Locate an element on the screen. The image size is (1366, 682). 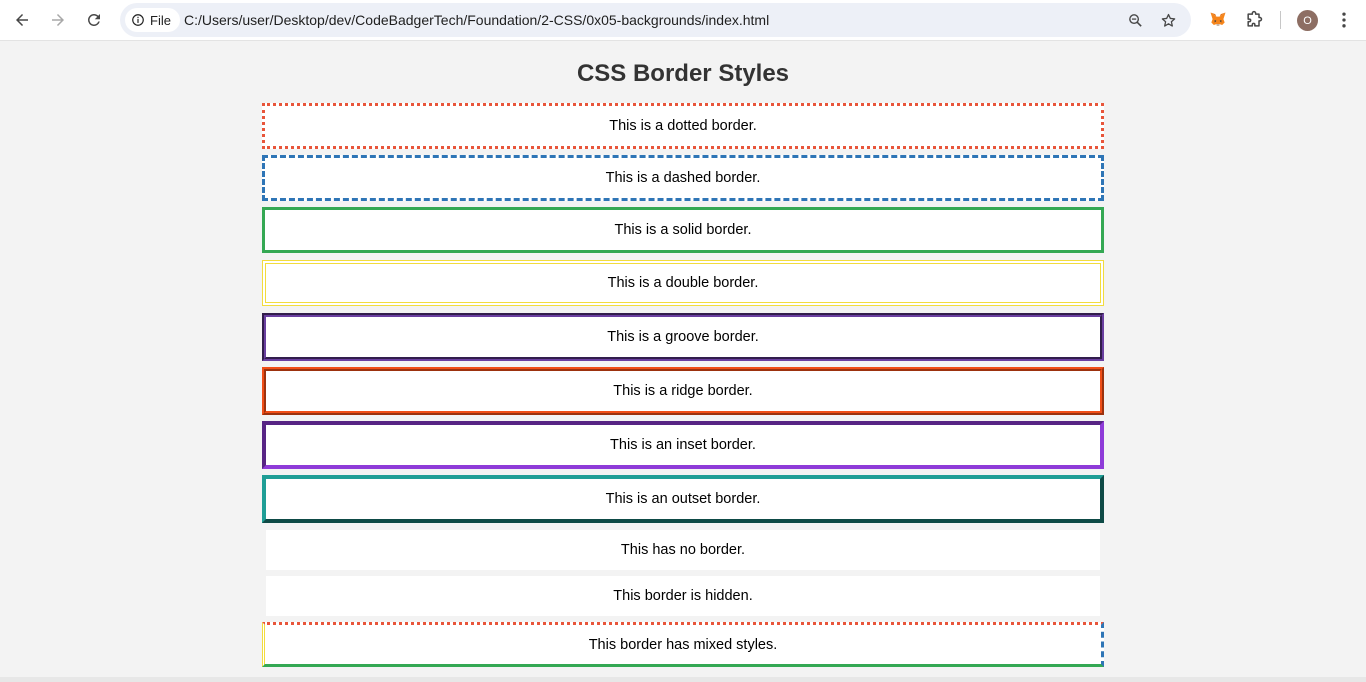
inset-border-box: This is an inset border. is located at coordinates (683, 445).